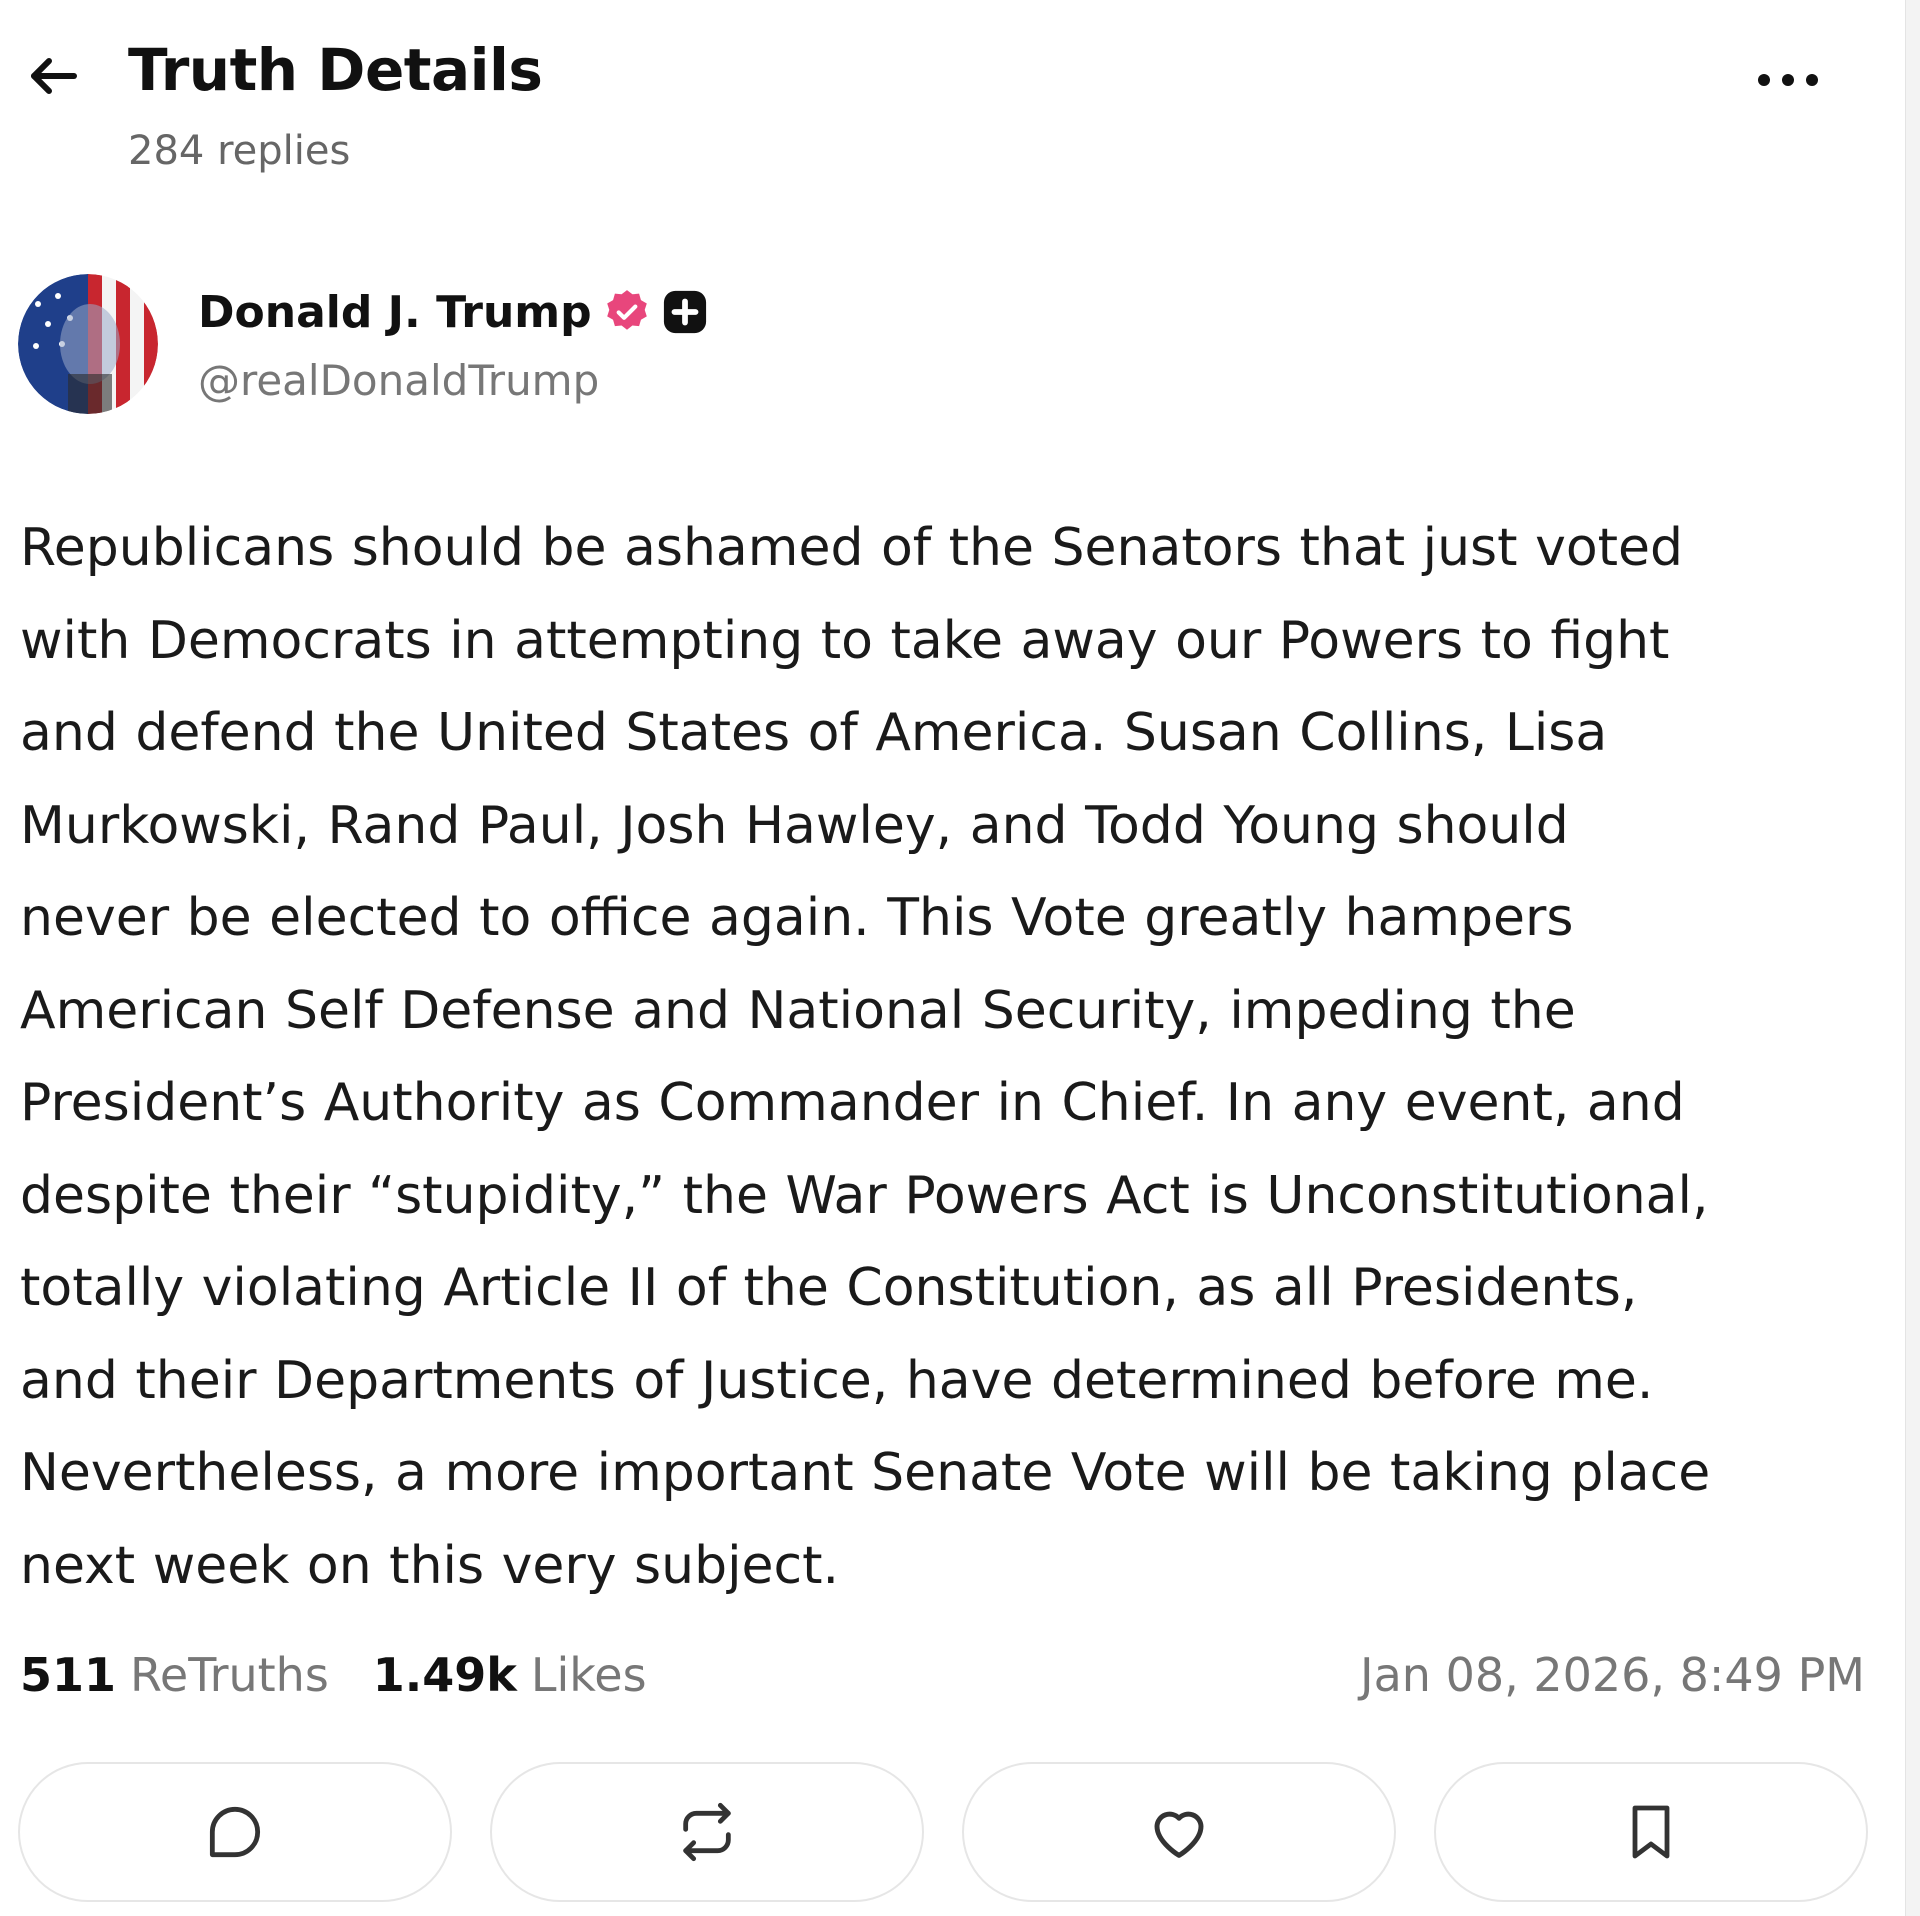 The image size is (1920, 1916). What do you see at coordinates (398, 380) in the screenshot?
I see `user-handle: @realDonaldTrump` at bounding box center [398, 380].